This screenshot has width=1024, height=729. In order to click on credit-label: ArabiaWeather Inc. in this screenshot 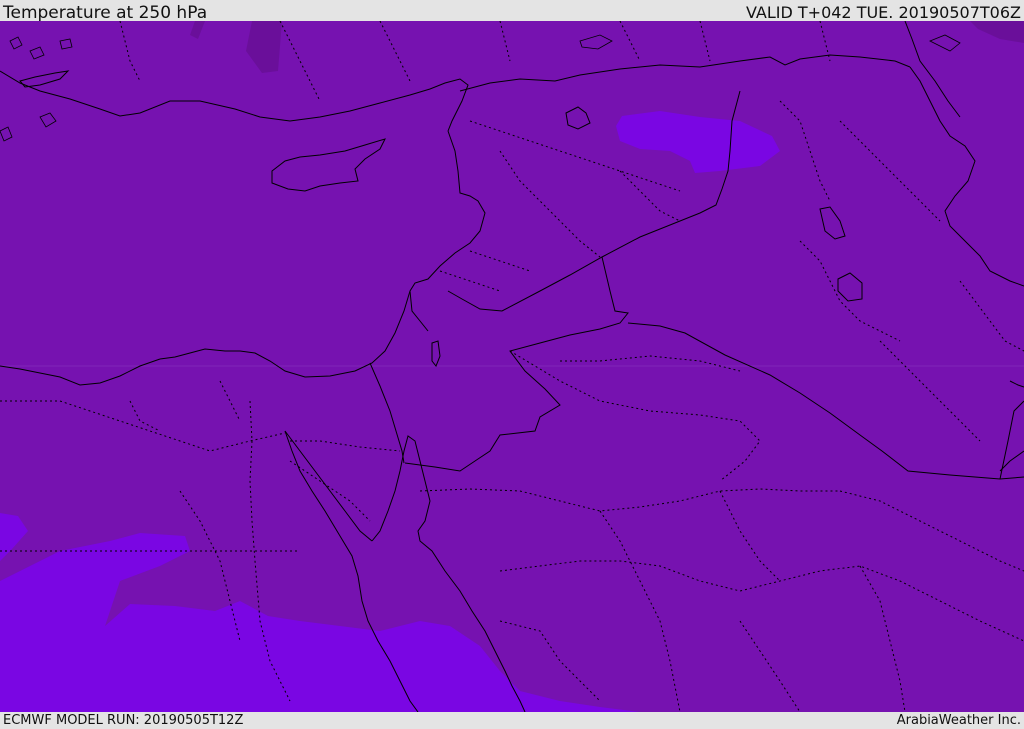, I will do `click(958, 720)`.